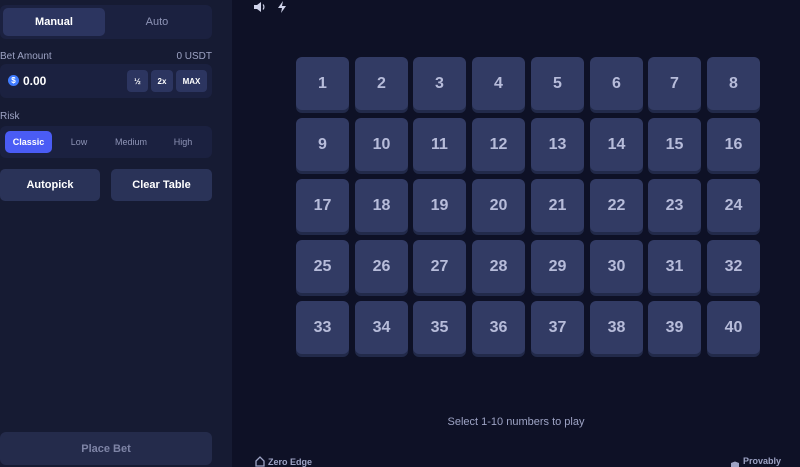 The image size is (800, 467). What do you see at coordinates (439, 144) in the screenshot?
I see `number-tile: 11` at bounding box center [439, 144].